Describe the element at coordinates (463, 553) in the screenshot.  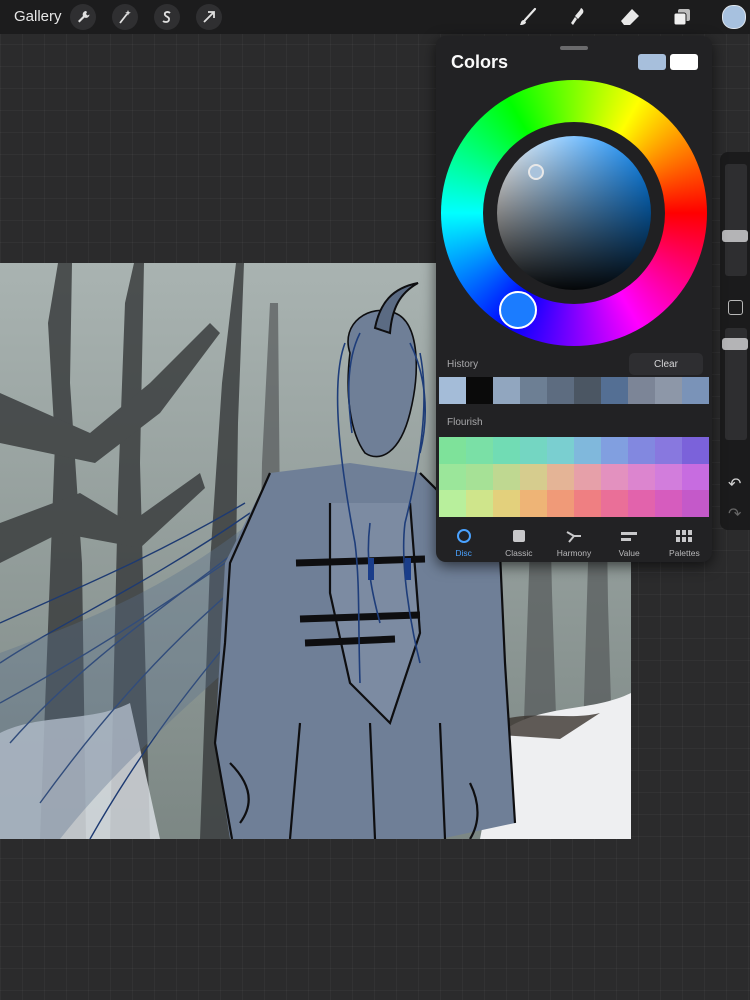
I see `tab-disc-label: Disc` at that location.